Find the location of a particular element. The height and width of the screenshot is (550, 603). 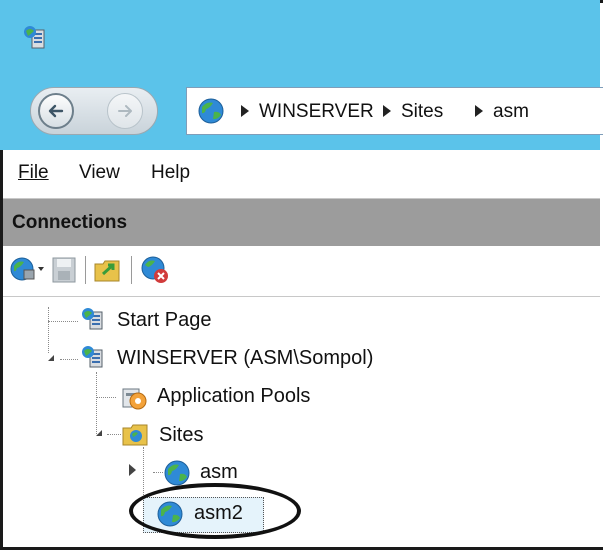

menu-view: View is located at coordinates (99, 173).